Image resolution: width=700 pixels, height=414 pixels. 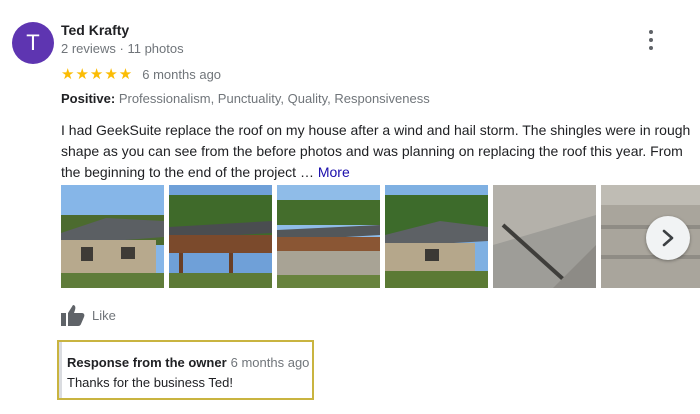 I want to click on star-rating: ★★★★★, so click(x=97, y=74).